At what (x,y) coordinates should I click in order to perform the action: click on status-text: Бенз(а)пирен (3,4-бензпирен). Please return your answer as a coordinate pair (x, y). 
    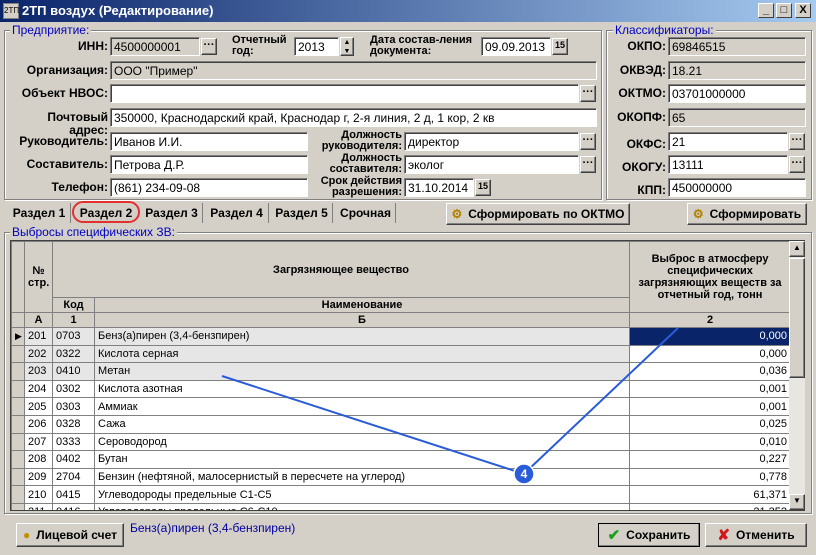
    Looking at the image, I should click on (213, 528).